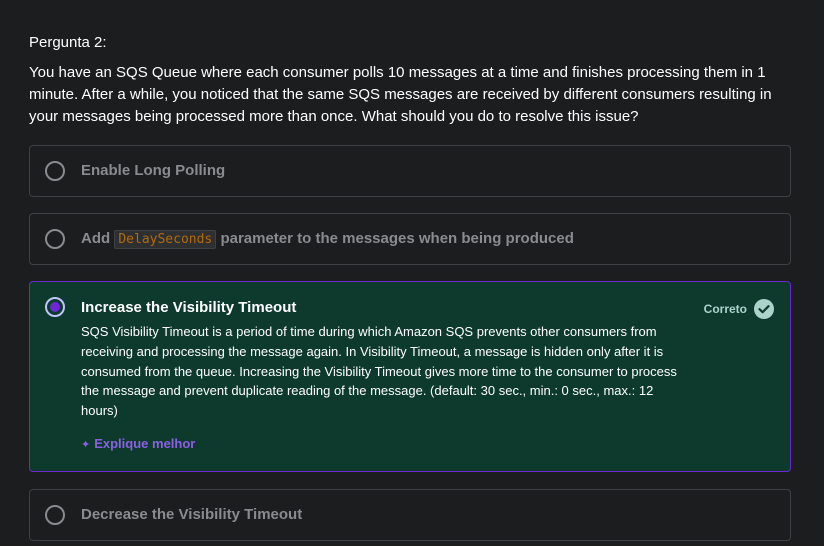 The image size is (824, 546). What do you see at coordinates (189, 307) in the screenshot?
I see `answer-option-label: Increase the Visibility Timeout` at bounding box center [189, 307].